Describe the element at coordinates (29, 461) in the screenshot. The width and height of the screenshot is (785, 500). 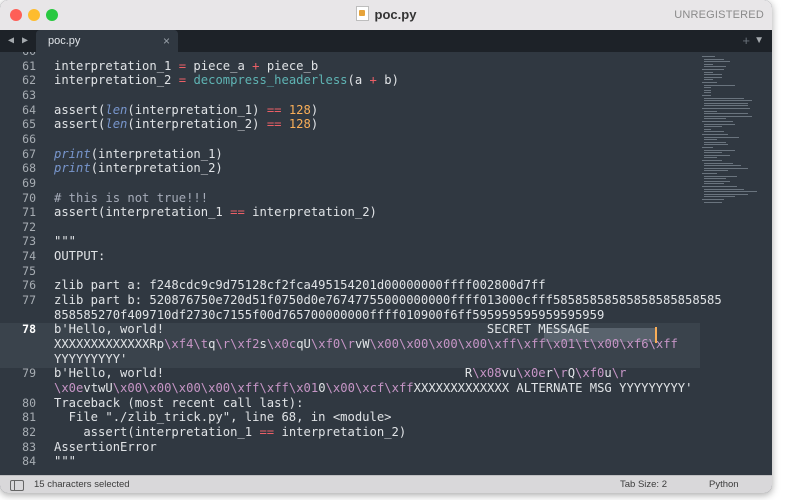
I see `line-number: 84` at that location.